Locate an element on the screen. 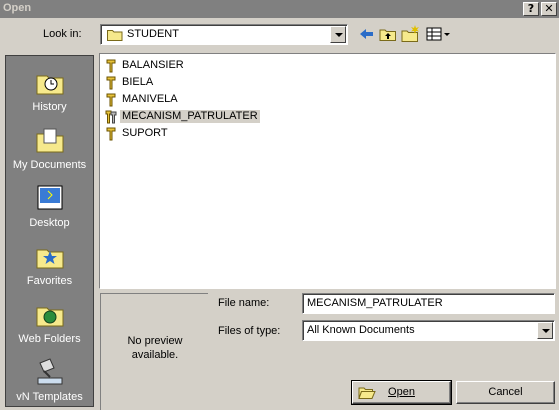  views-menu-icon is located at coordinates (438, 34).